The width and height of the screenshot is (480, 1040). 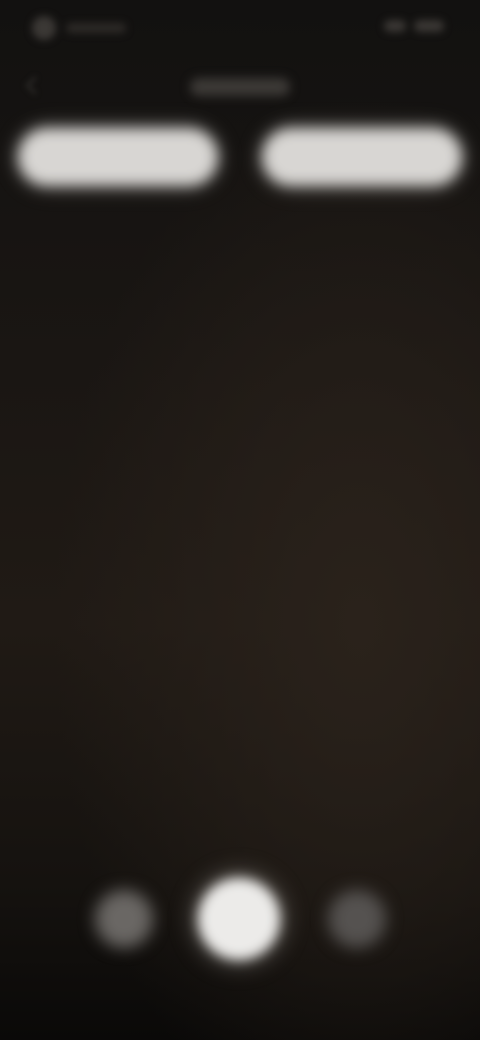 What do you see at coordinates (96, 28) in the screenshot?
I see `status-text-placeholder` at bounding box center [96, 28].